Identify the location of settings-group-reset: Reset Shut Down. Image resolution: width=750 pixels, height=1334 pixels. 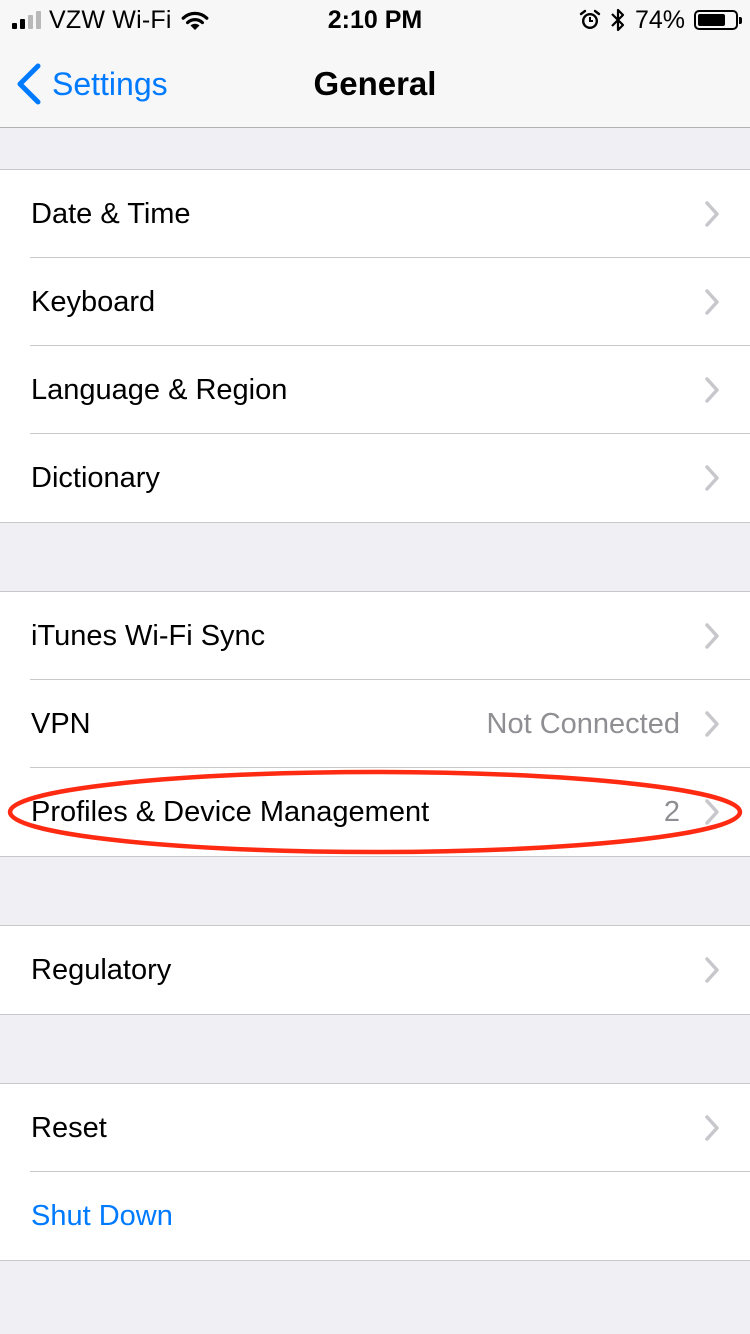
(375, 1172).